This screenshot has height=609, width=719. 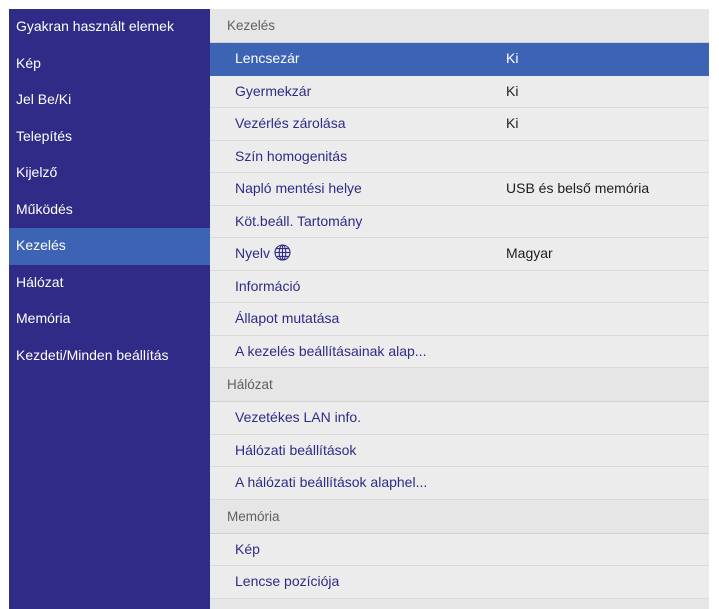 What do you see at coordinates (299, 220) in the screenshot?
I see `menu-row-label: Köt.beáll. Tartomány` at bounding box center [299, 220].